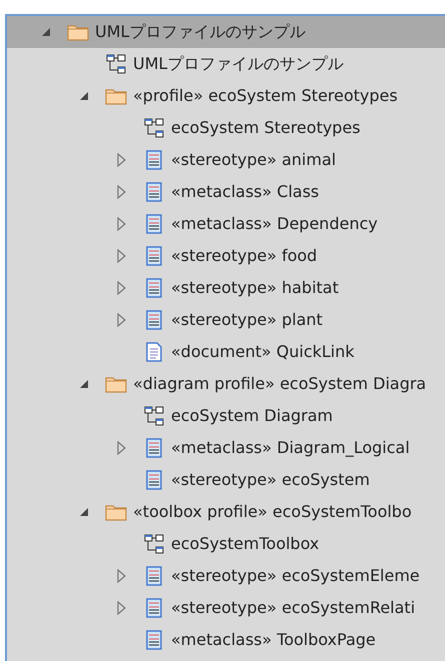 The width and height of the screenshot is (445, 661). I want to click on item-label: ecoSystemToolbox, so click(245, 544).